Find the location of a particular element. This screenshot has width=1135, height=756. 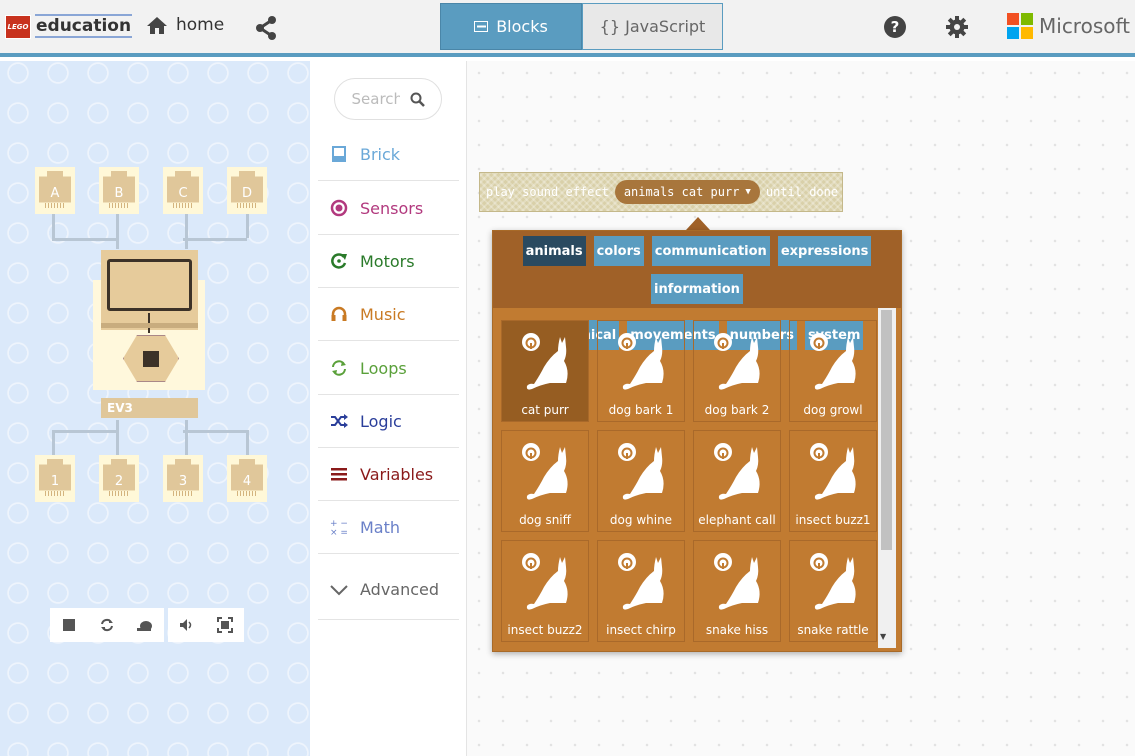

input-port: 4 is located at coordinates (247, 478).